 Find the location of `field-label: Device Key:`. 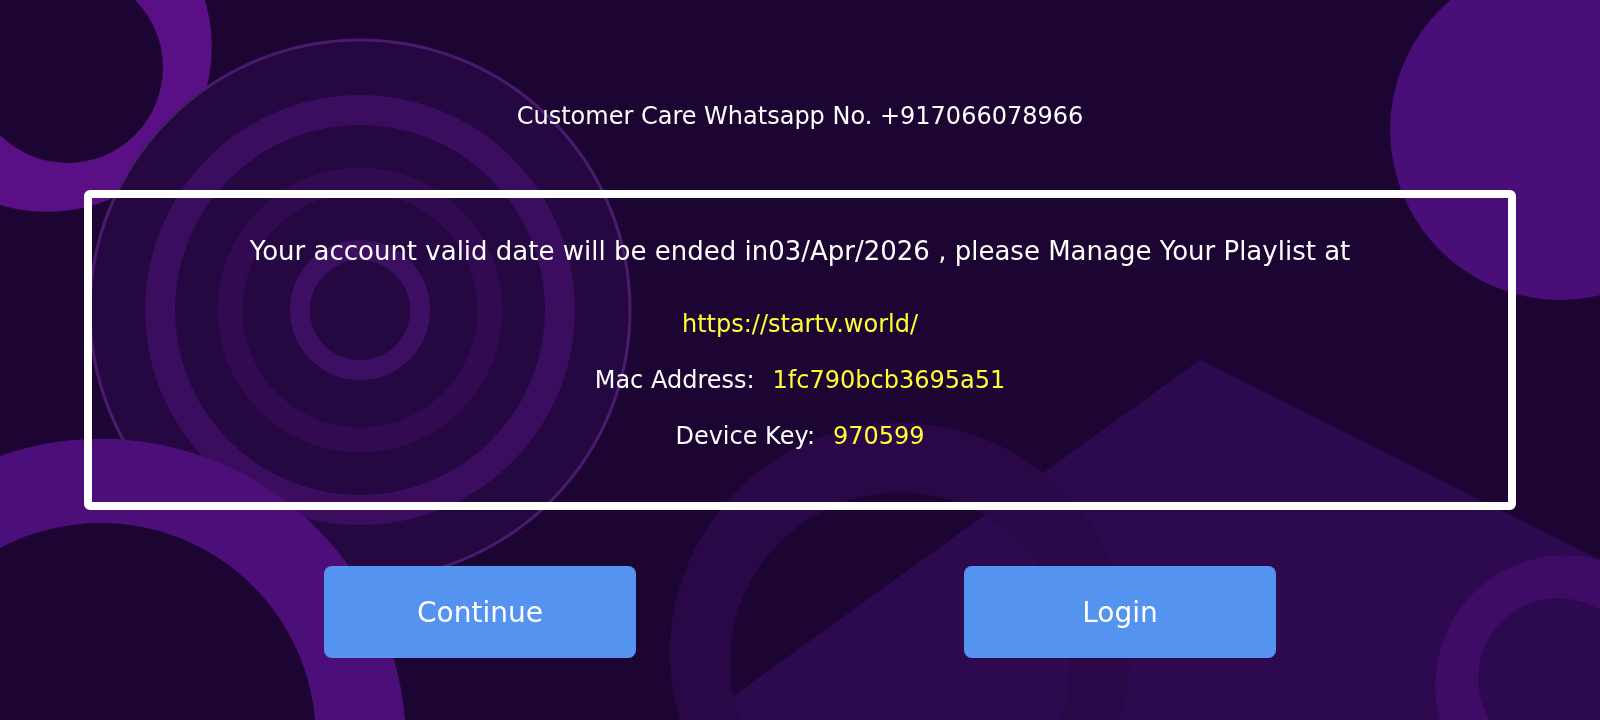

field-label: Device Key: is located at coordinates (745, 436).